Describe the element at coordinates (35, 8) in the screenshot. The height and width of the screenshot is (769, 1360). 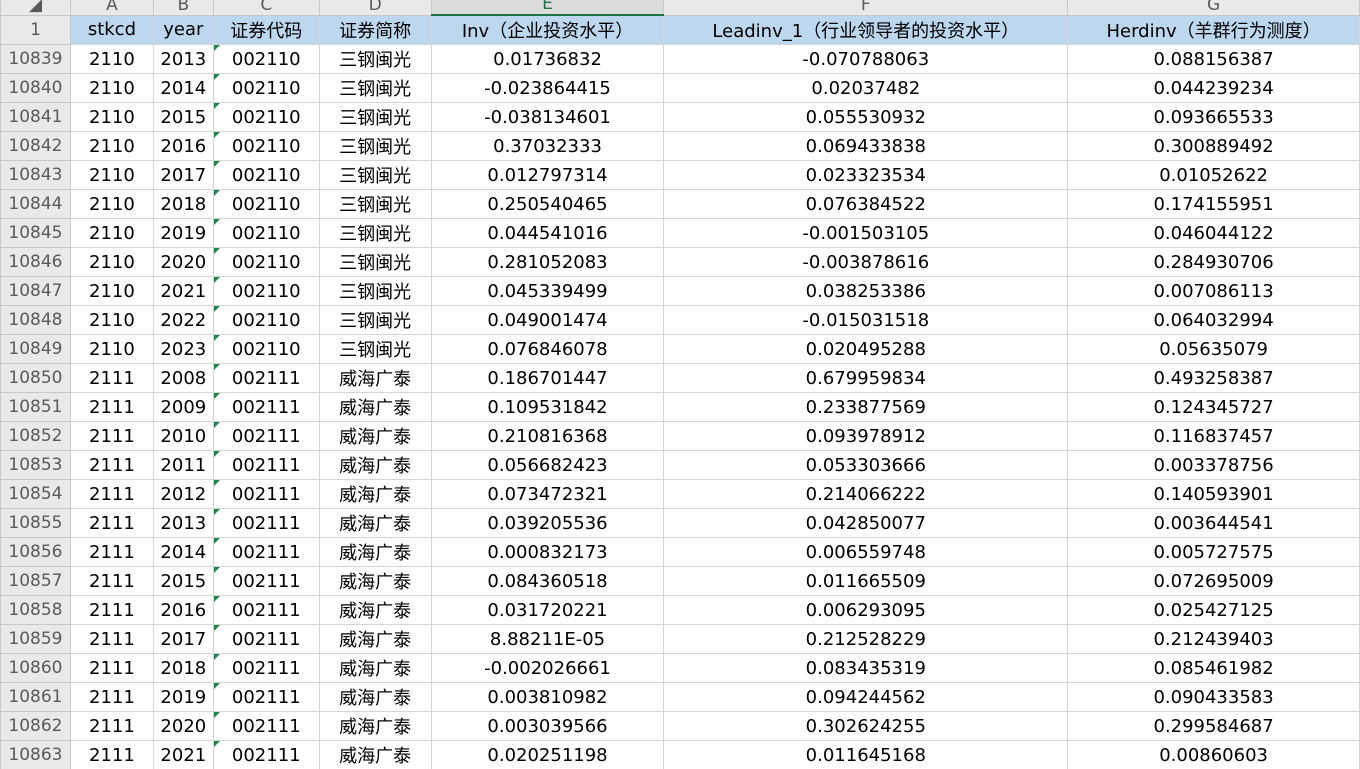
I see `select-all-corner: ◢` at that location.